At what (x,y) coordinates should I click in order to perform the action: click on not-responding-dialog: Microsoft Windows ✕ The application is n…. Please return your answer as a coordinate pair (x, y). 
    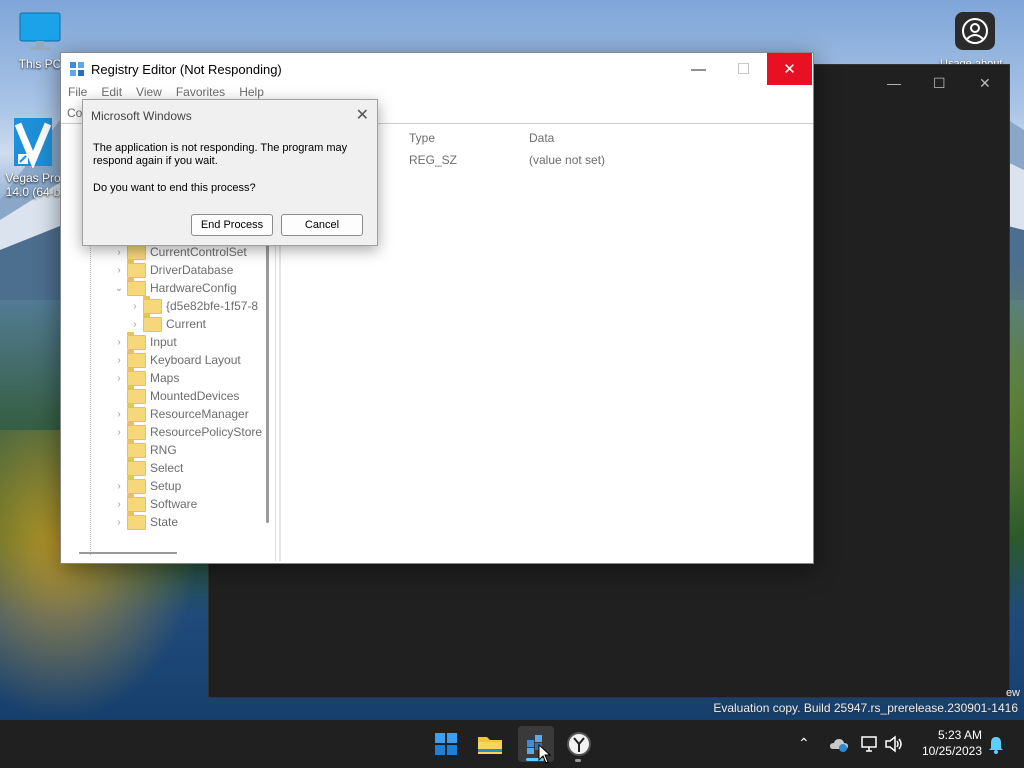
    Looking at the image, I should click on (230, 172).